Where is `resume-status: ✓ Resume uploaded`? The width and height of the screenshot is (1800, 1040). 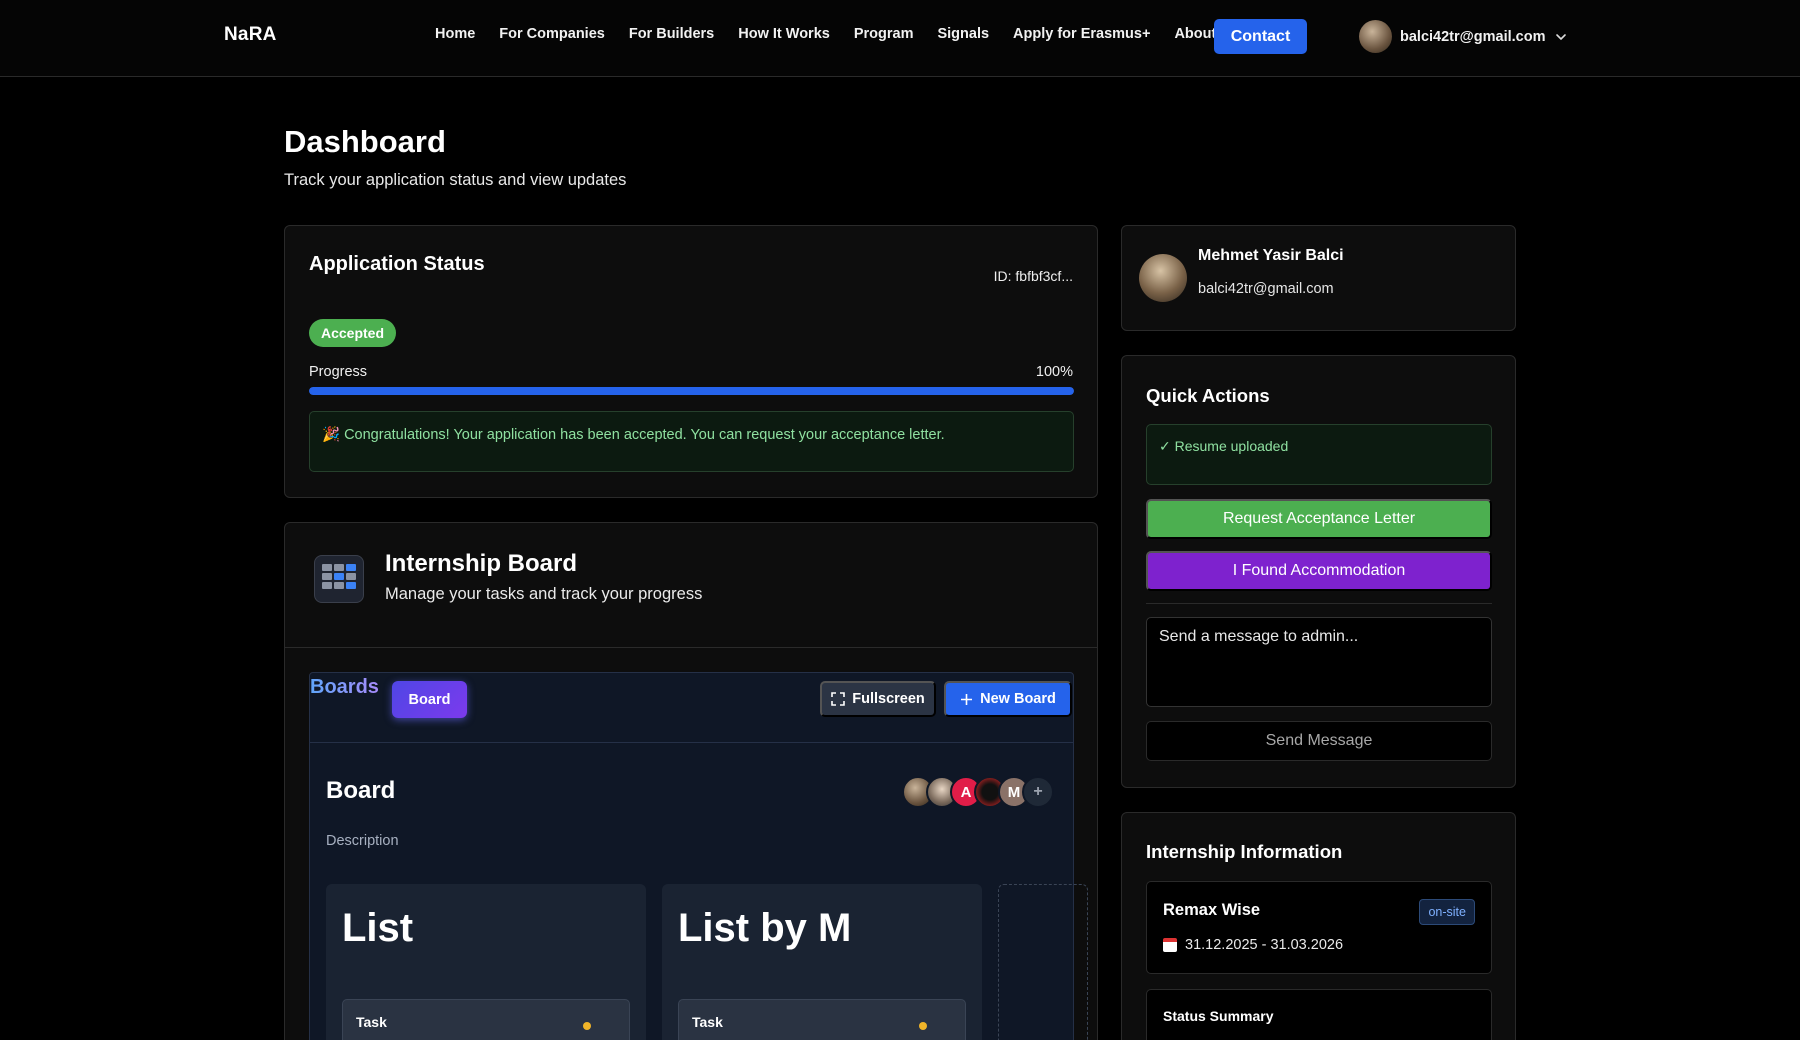 resume-status: ✓ Resume uploaded is located at coordinates (1319, 454).